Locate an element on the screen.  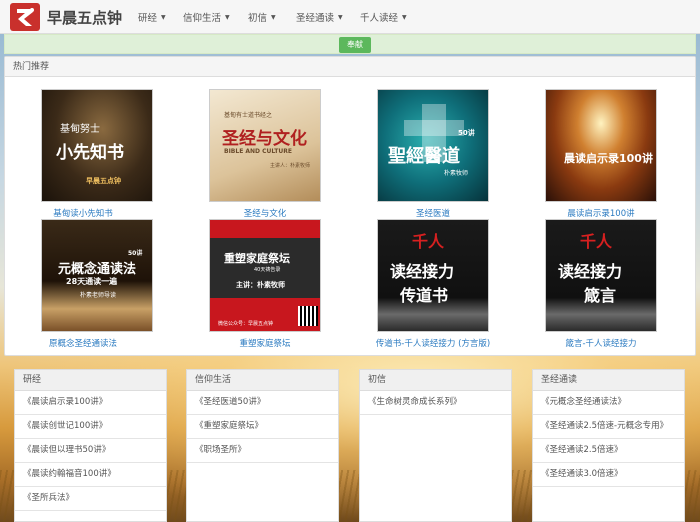
category-panel-faith-life: 信仰生活 《圣经医道50讲》 《重塑家庭祭坛》 《职场圣所》 is located at coordinates (262, 445).